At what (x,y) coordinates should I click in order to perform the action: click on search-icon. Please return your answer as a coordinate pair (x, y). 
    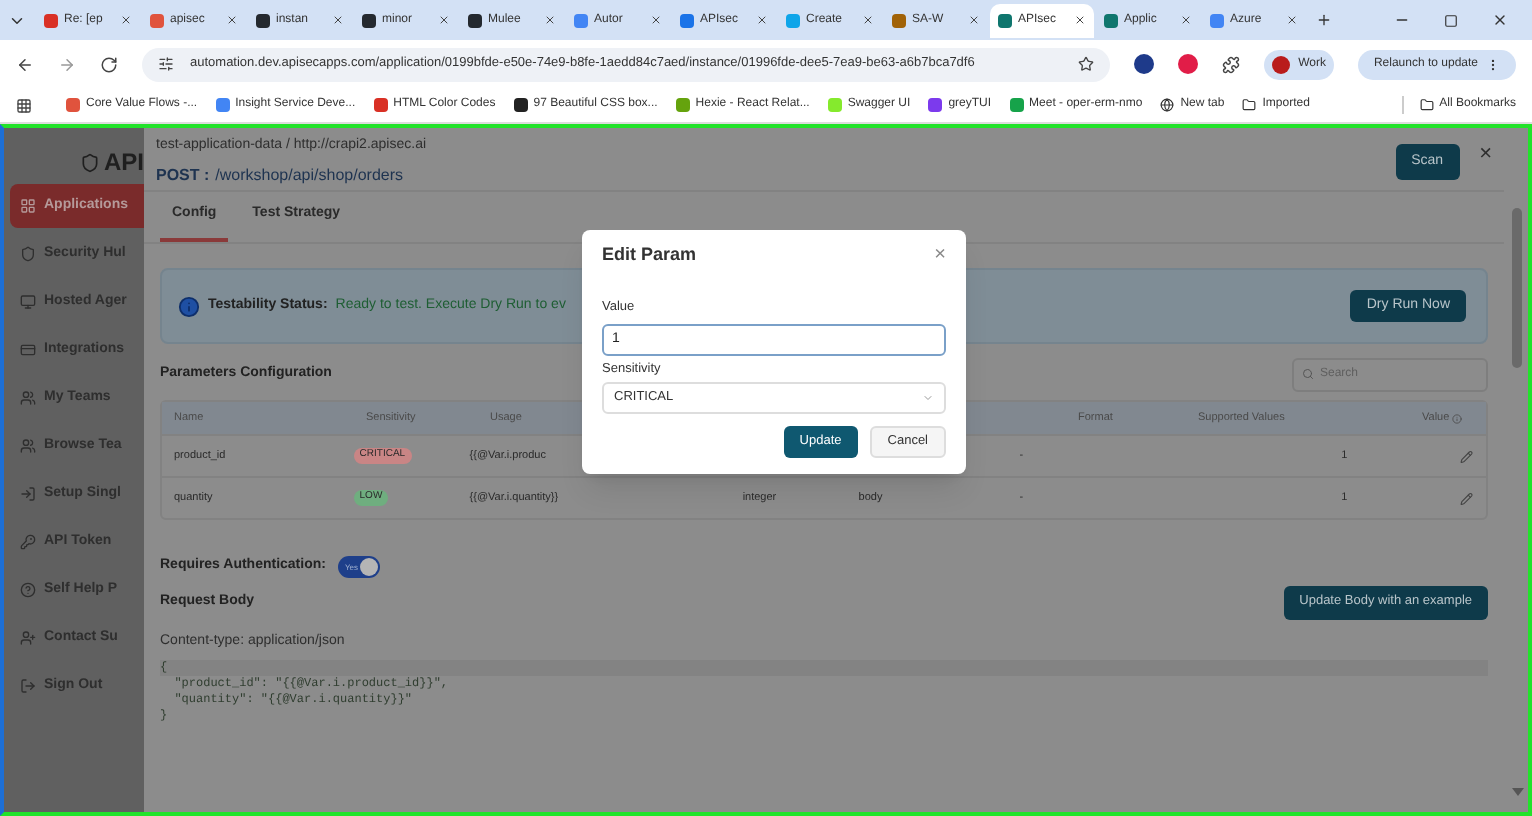
    Looking at the image, I should click on (1308, 374).